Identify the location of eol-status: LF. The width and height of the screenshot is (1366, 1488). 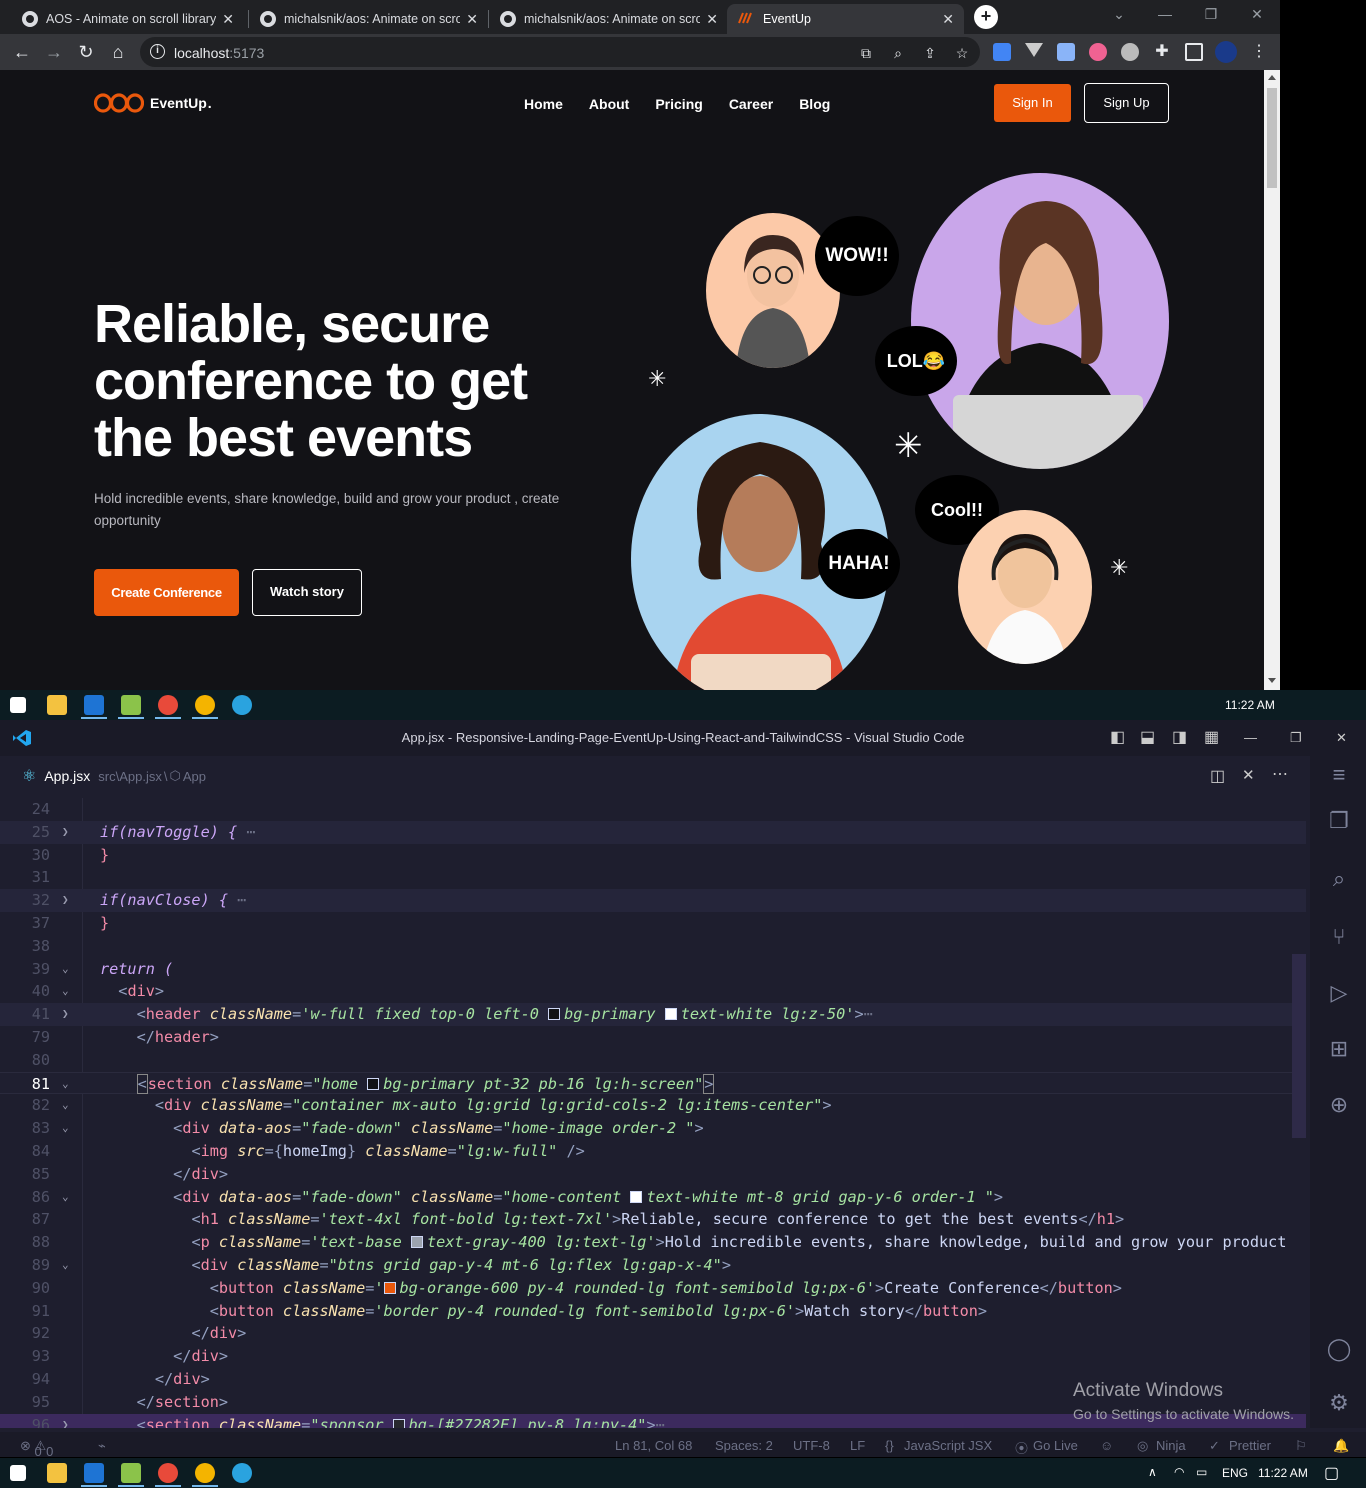
(857, 1445).